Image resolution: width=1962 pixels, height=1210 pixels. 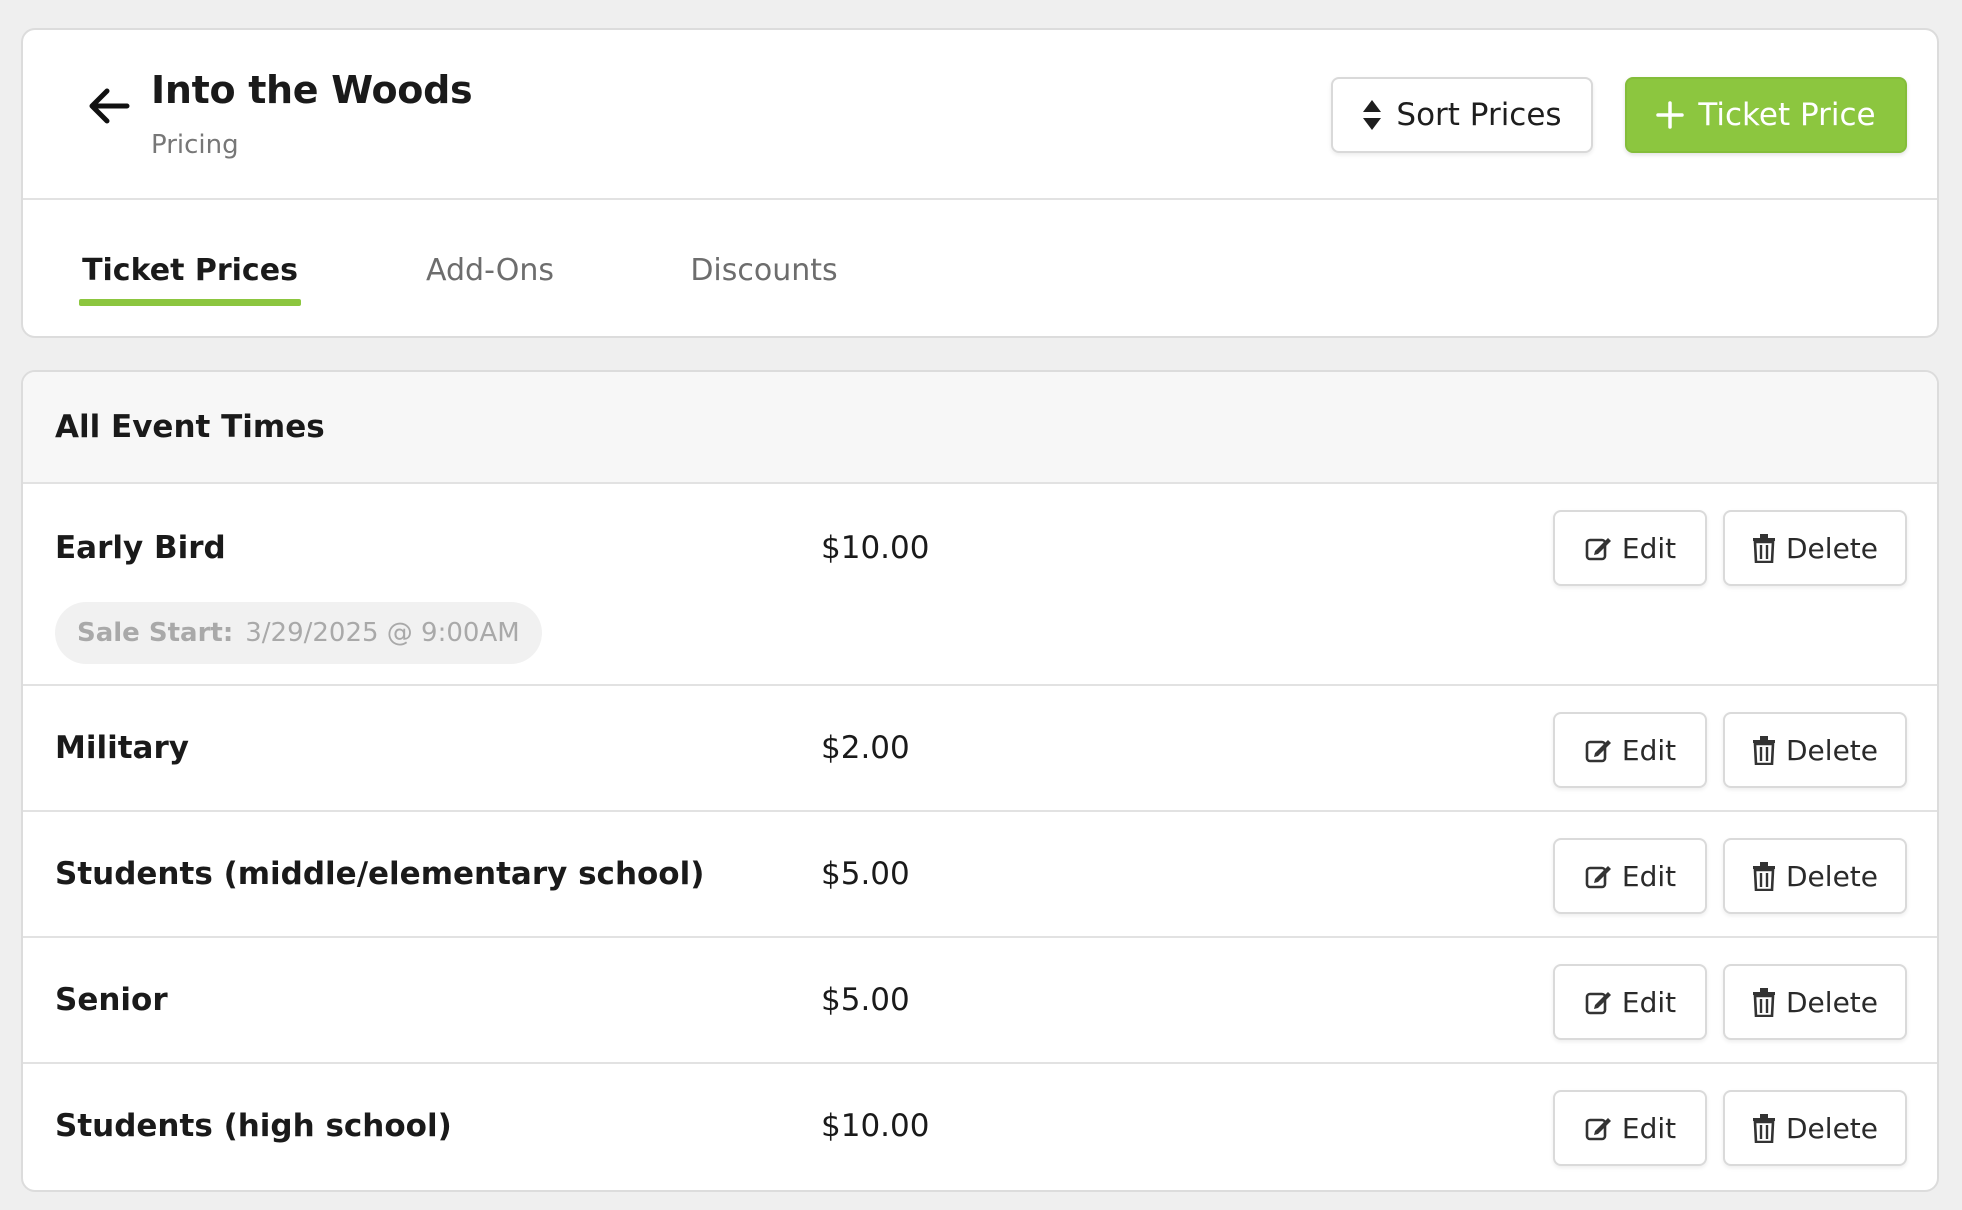 I want to click on back-button, so click(x=109, y=106).